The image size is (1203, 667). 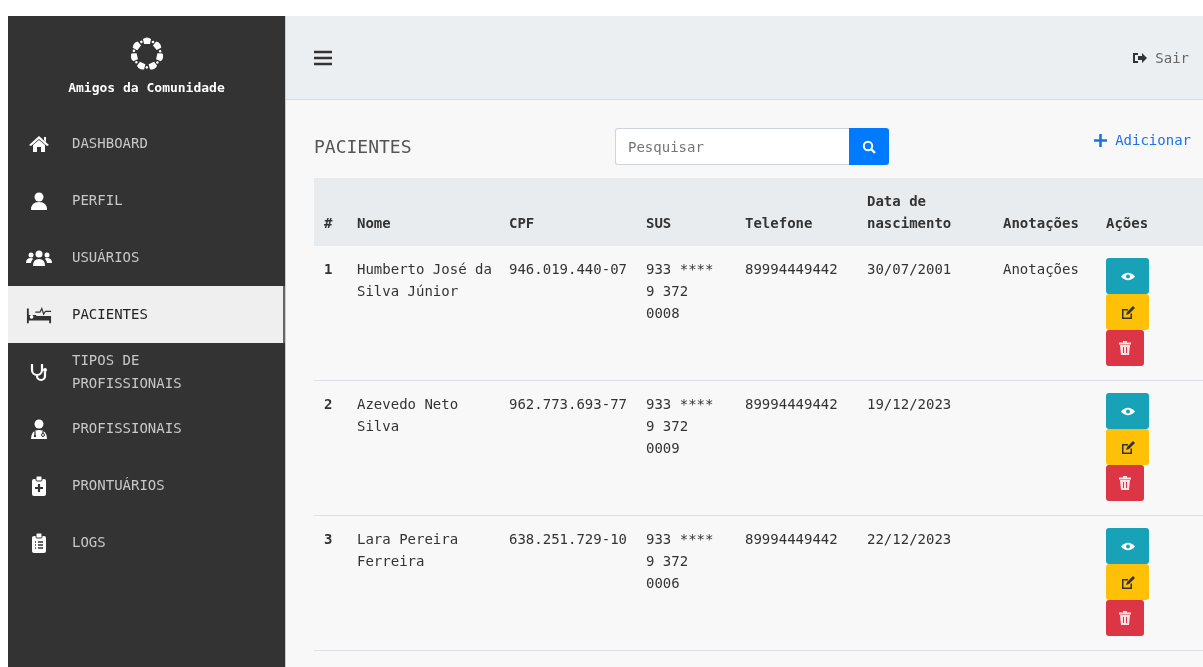 I want to click on column-header: #, so click(x=330, y=212).